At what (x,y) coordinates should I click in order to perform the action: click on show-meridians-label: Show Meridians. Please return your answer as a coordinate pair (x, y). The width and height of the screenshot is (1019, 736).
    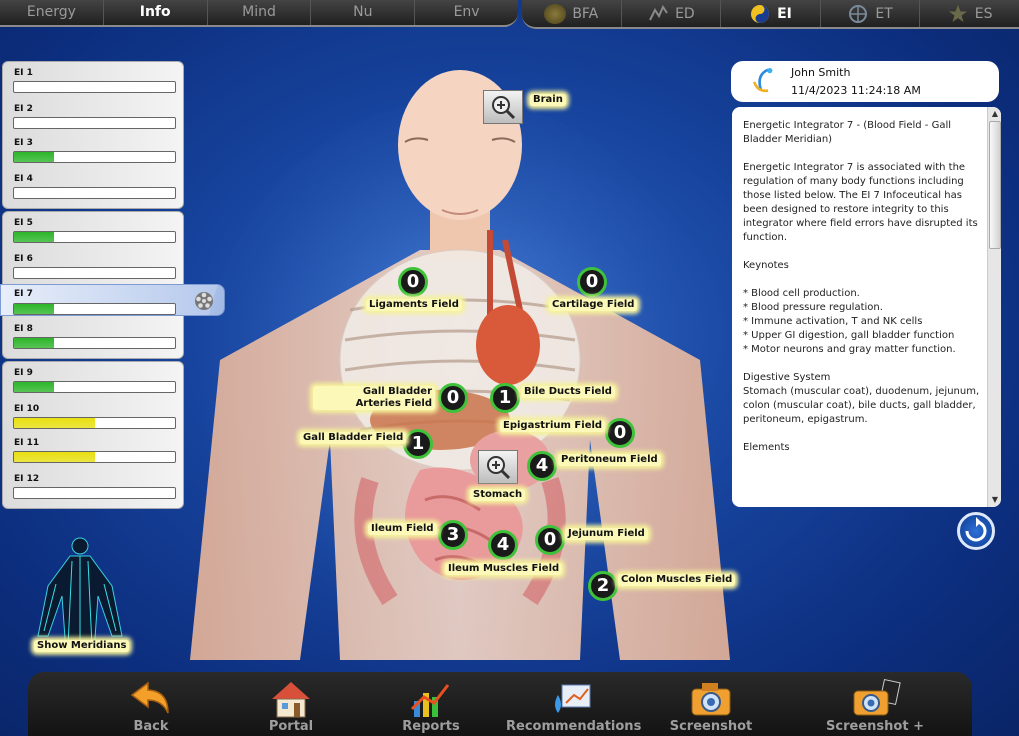
    Looking at the image, I should click on (82, 646).